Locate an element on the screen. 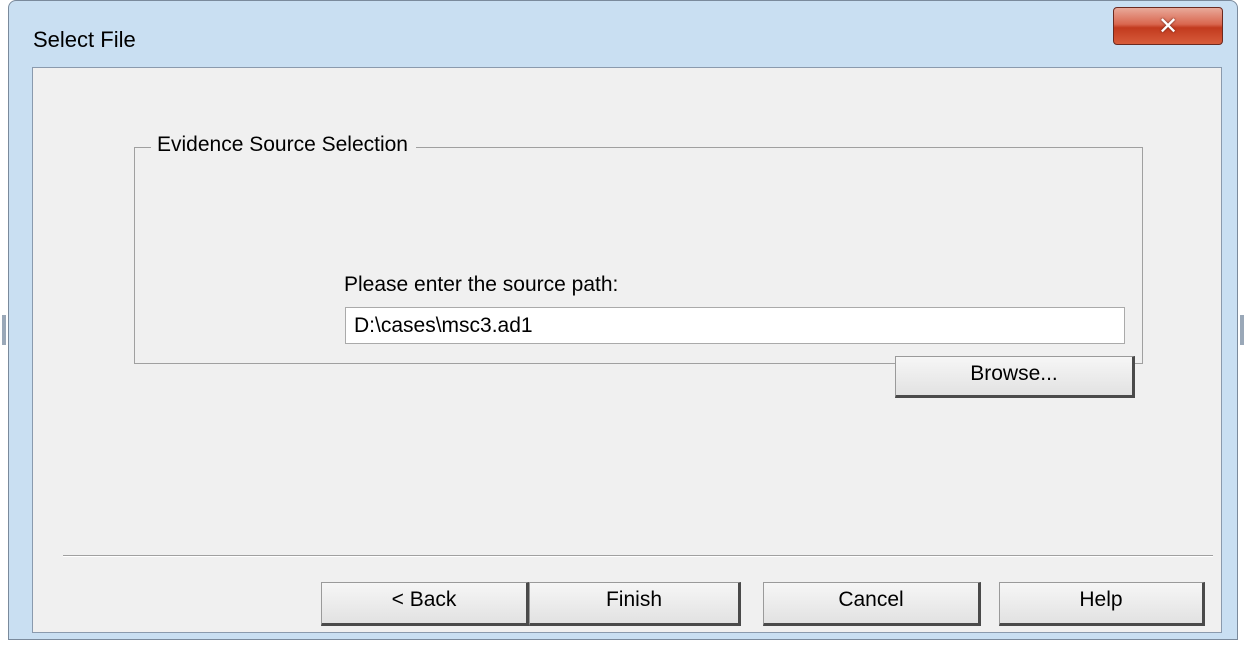 The height and width of the screenshot is (647, 1246). right-edge-mark is located at coordinates (1242, 330).